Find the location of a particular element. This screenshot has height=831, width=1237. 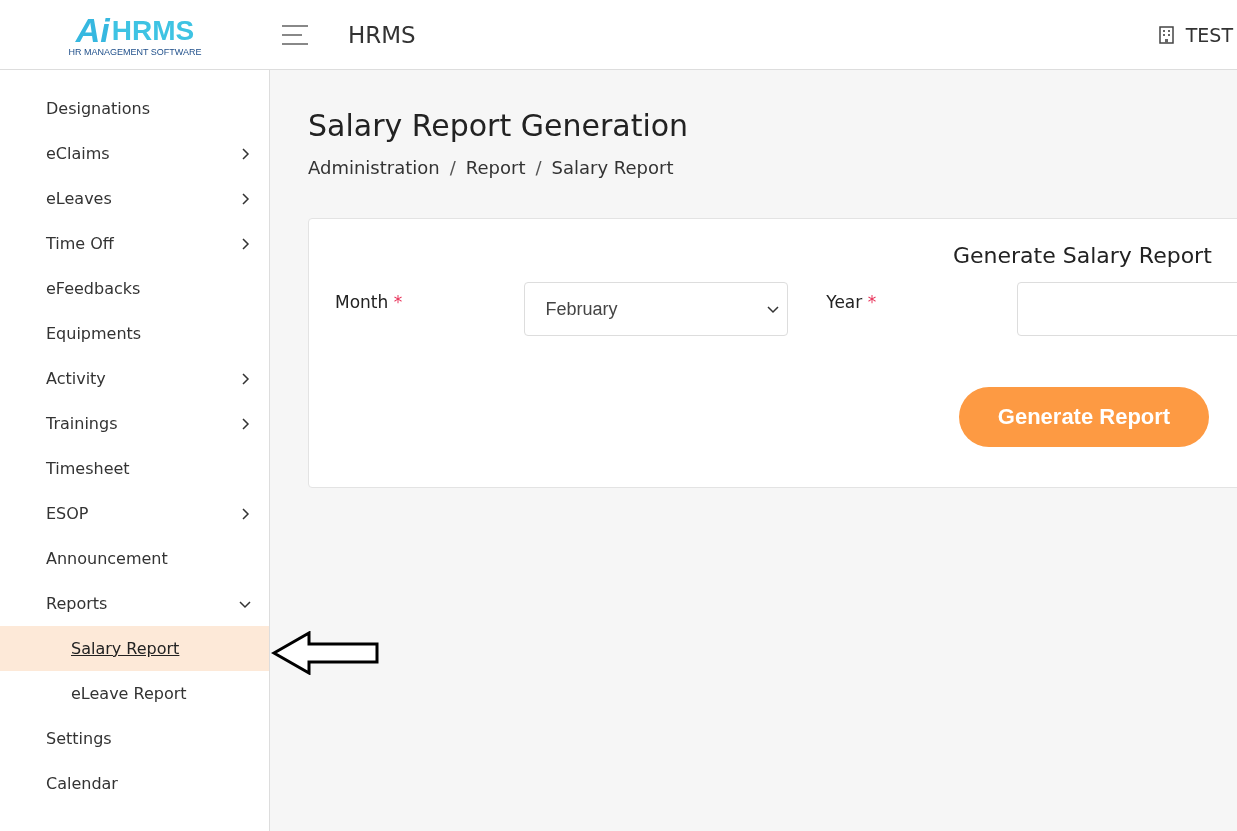

breadcrumb-item: Report is located at coordinates (495, 167).